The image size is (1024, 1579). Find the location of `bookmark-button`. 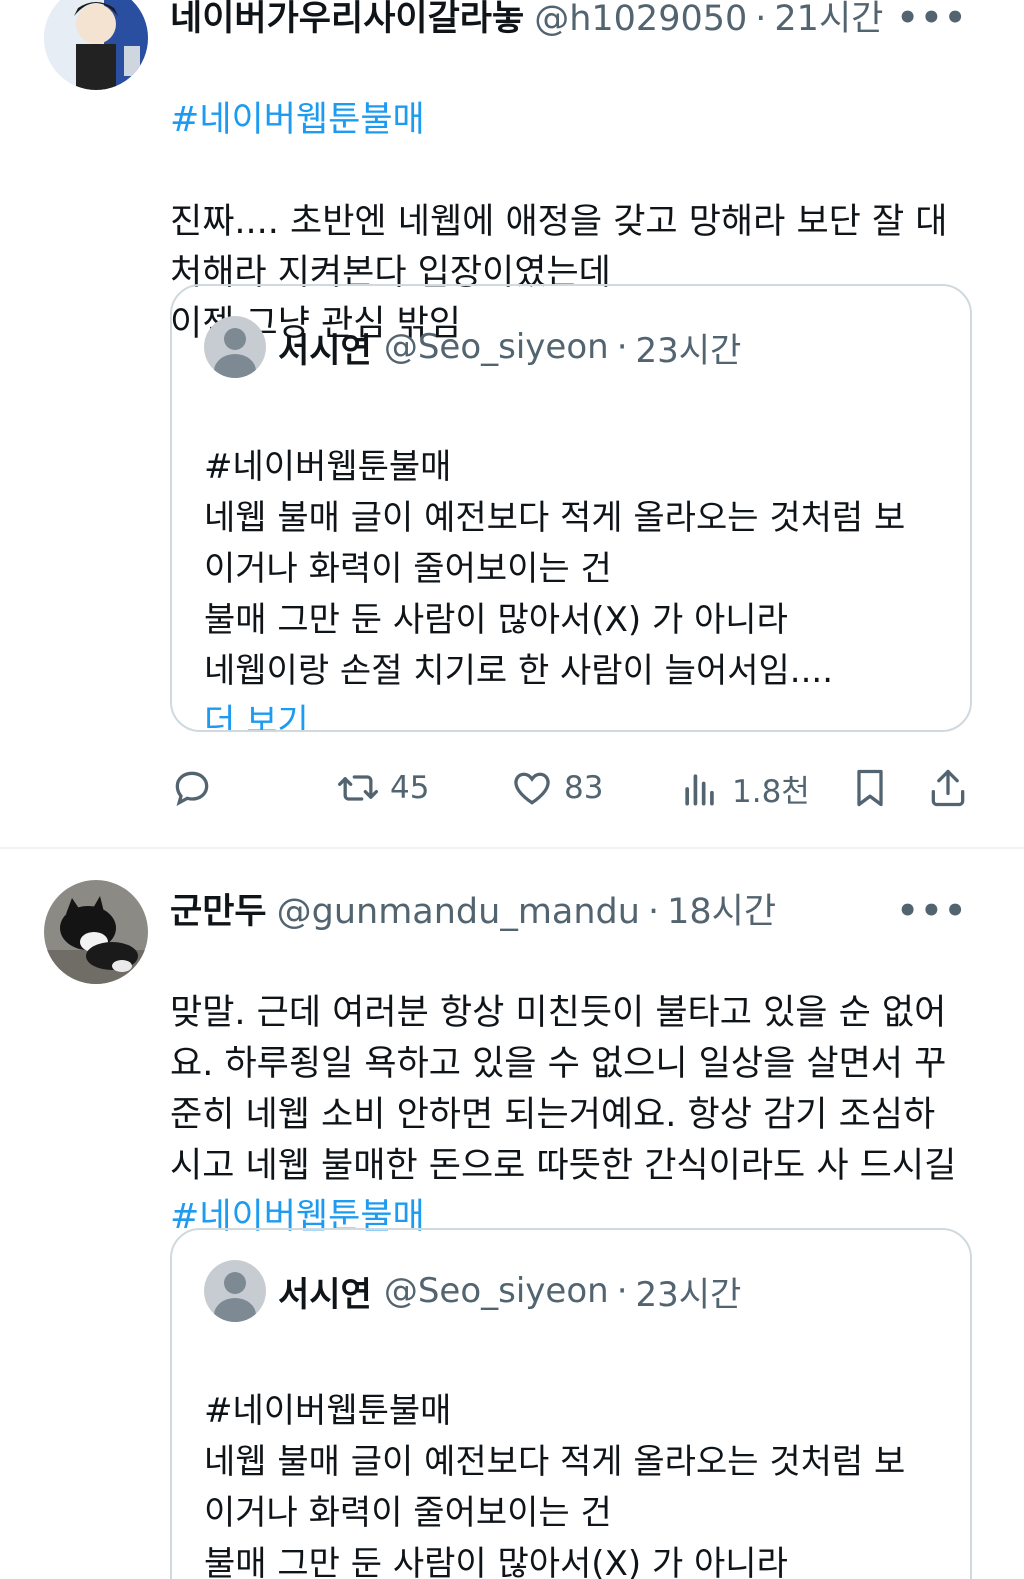

bookmark-button is located at coordinates (870, 788).